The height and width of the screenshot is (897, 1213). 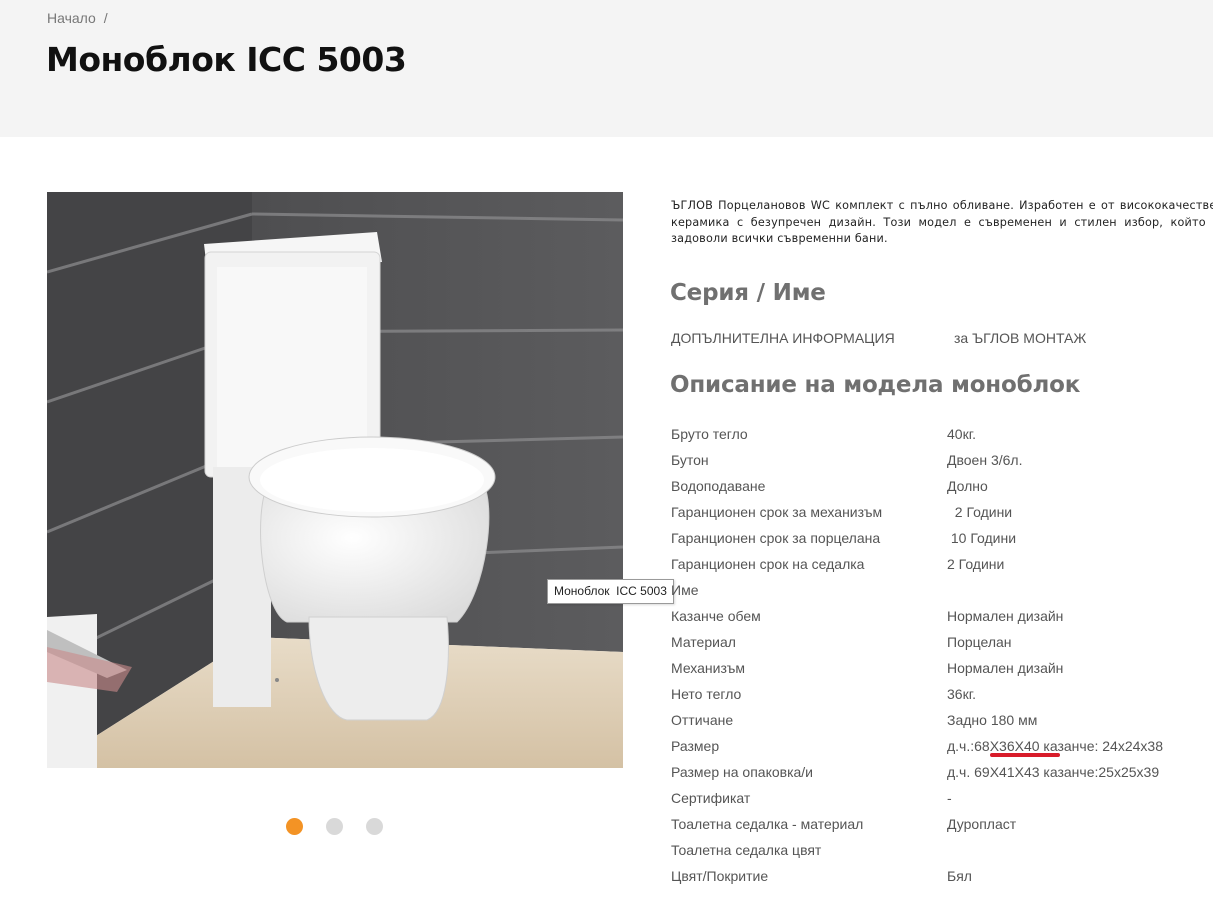 What do you see at coordinates (709, 434) in the screenshot?
I see `spec-label: Бруто тегло` at bounding box center [709, 434].